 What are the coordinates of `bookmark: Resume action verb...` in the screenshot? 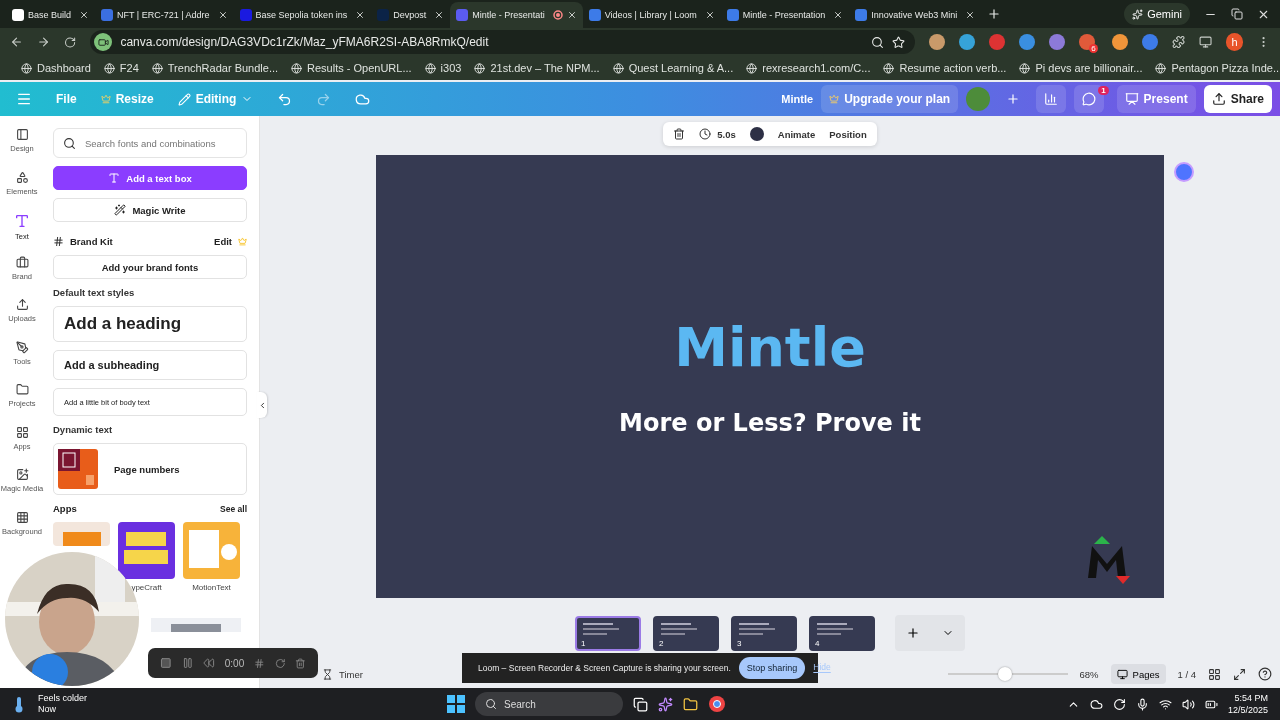 It's located at (945, 68).